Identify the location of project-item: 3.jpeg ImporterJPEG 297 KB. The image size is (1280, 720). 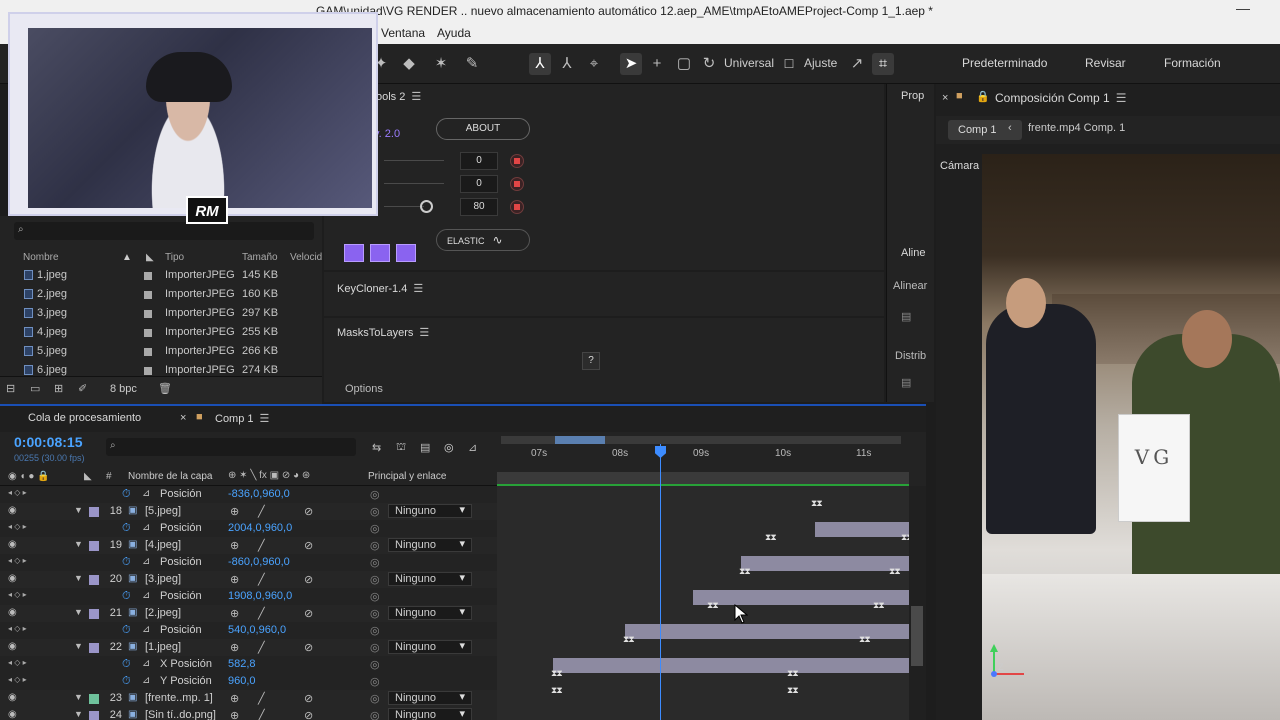
(161, 313).